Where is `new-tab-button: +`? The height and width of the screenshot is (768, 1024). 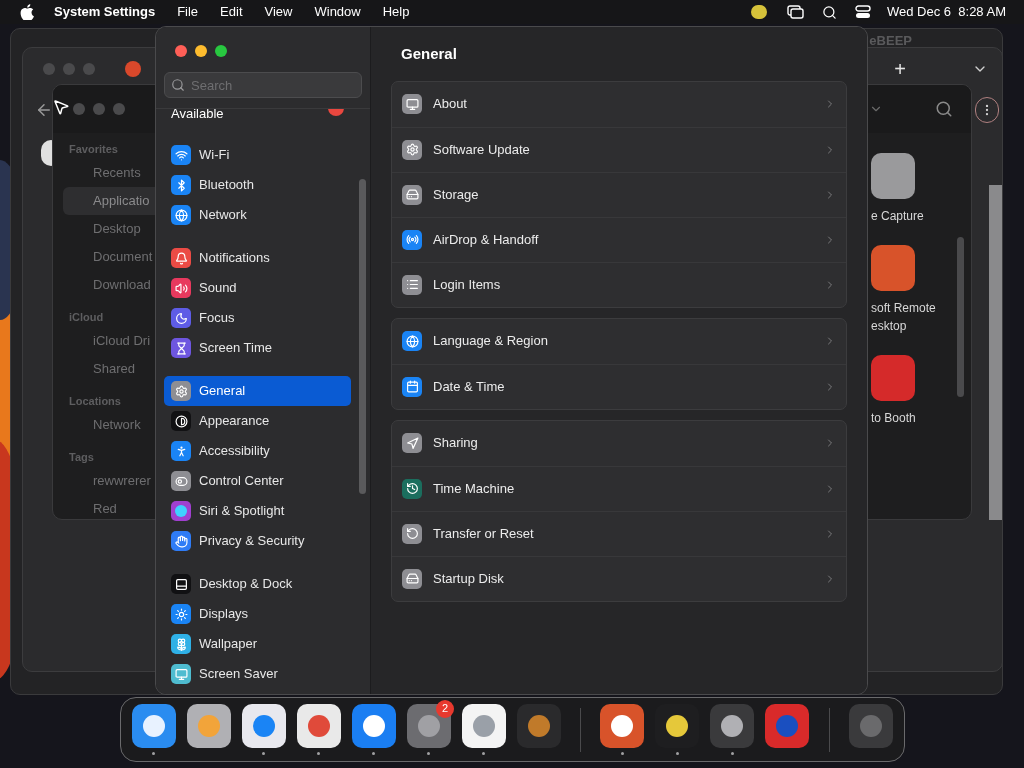 new-tab-button: + is located at coordinates (900, 69).